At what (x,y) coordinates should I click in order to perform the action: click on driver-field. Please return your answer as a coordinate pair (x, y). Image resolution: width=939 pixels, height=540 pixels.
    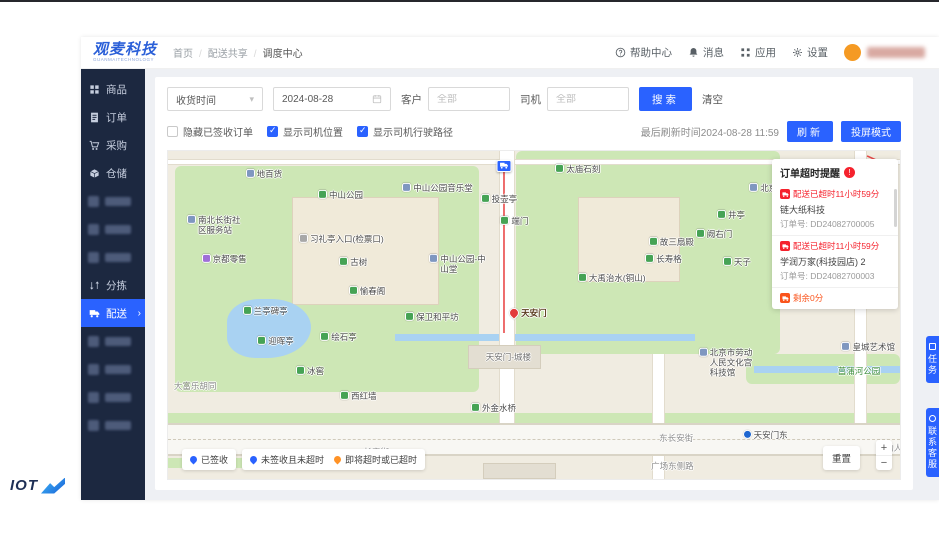
    Looking at the image, I should click on (588, 99).